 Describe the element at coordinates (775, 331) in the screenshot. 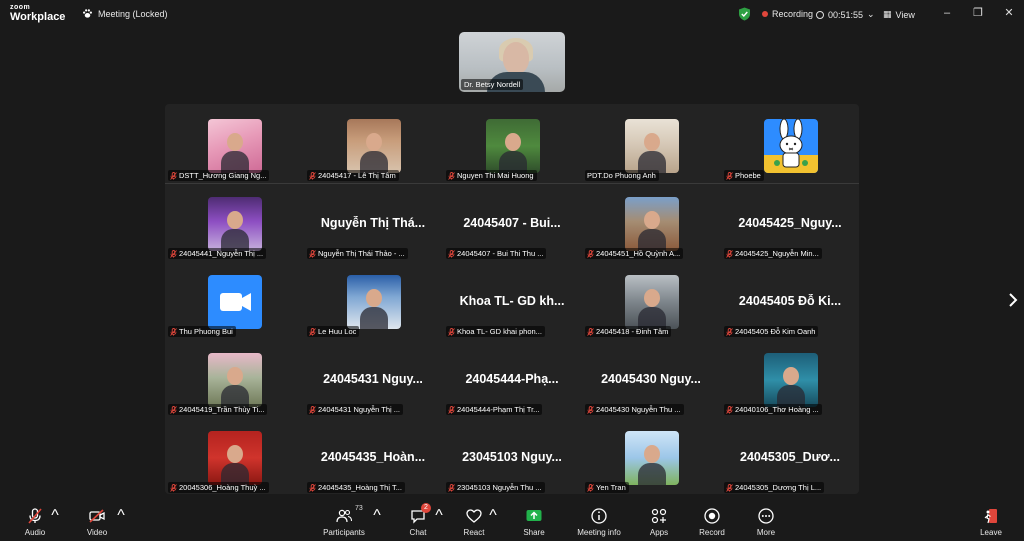

I see `participant-name: 24045405 Đỗ Kim Oanh` at that location.